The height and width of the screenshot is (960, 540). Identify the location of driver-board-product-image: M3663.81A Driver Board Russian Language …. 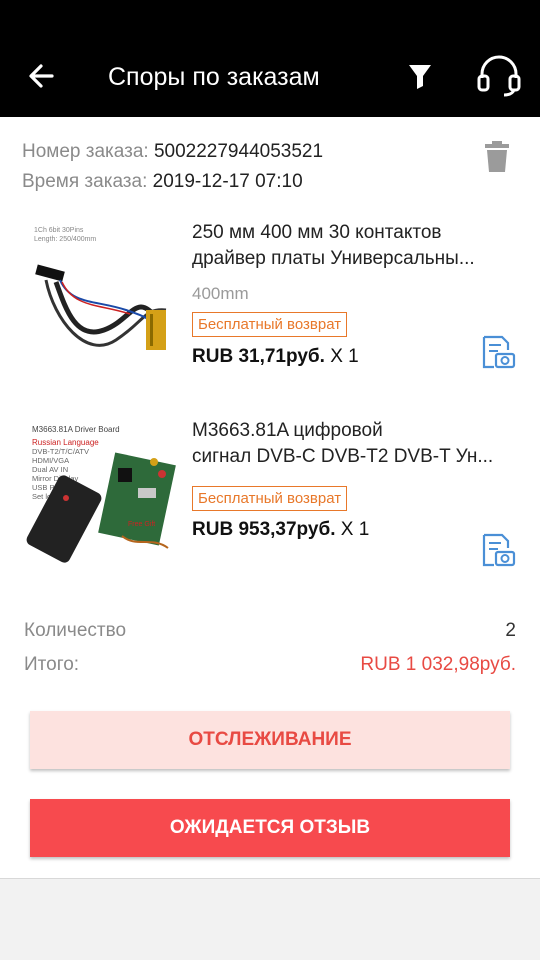
(101, 494).